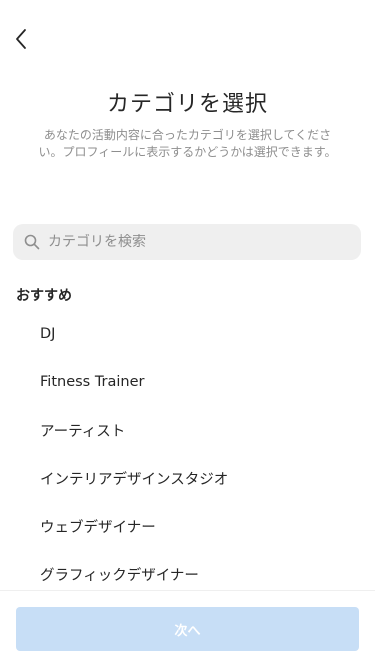 This screenshot has width=375, height=667. Describe the element at coordinates (187, 526) in the screenshot. I see `category-item: ウェブデザイナー` at that location.